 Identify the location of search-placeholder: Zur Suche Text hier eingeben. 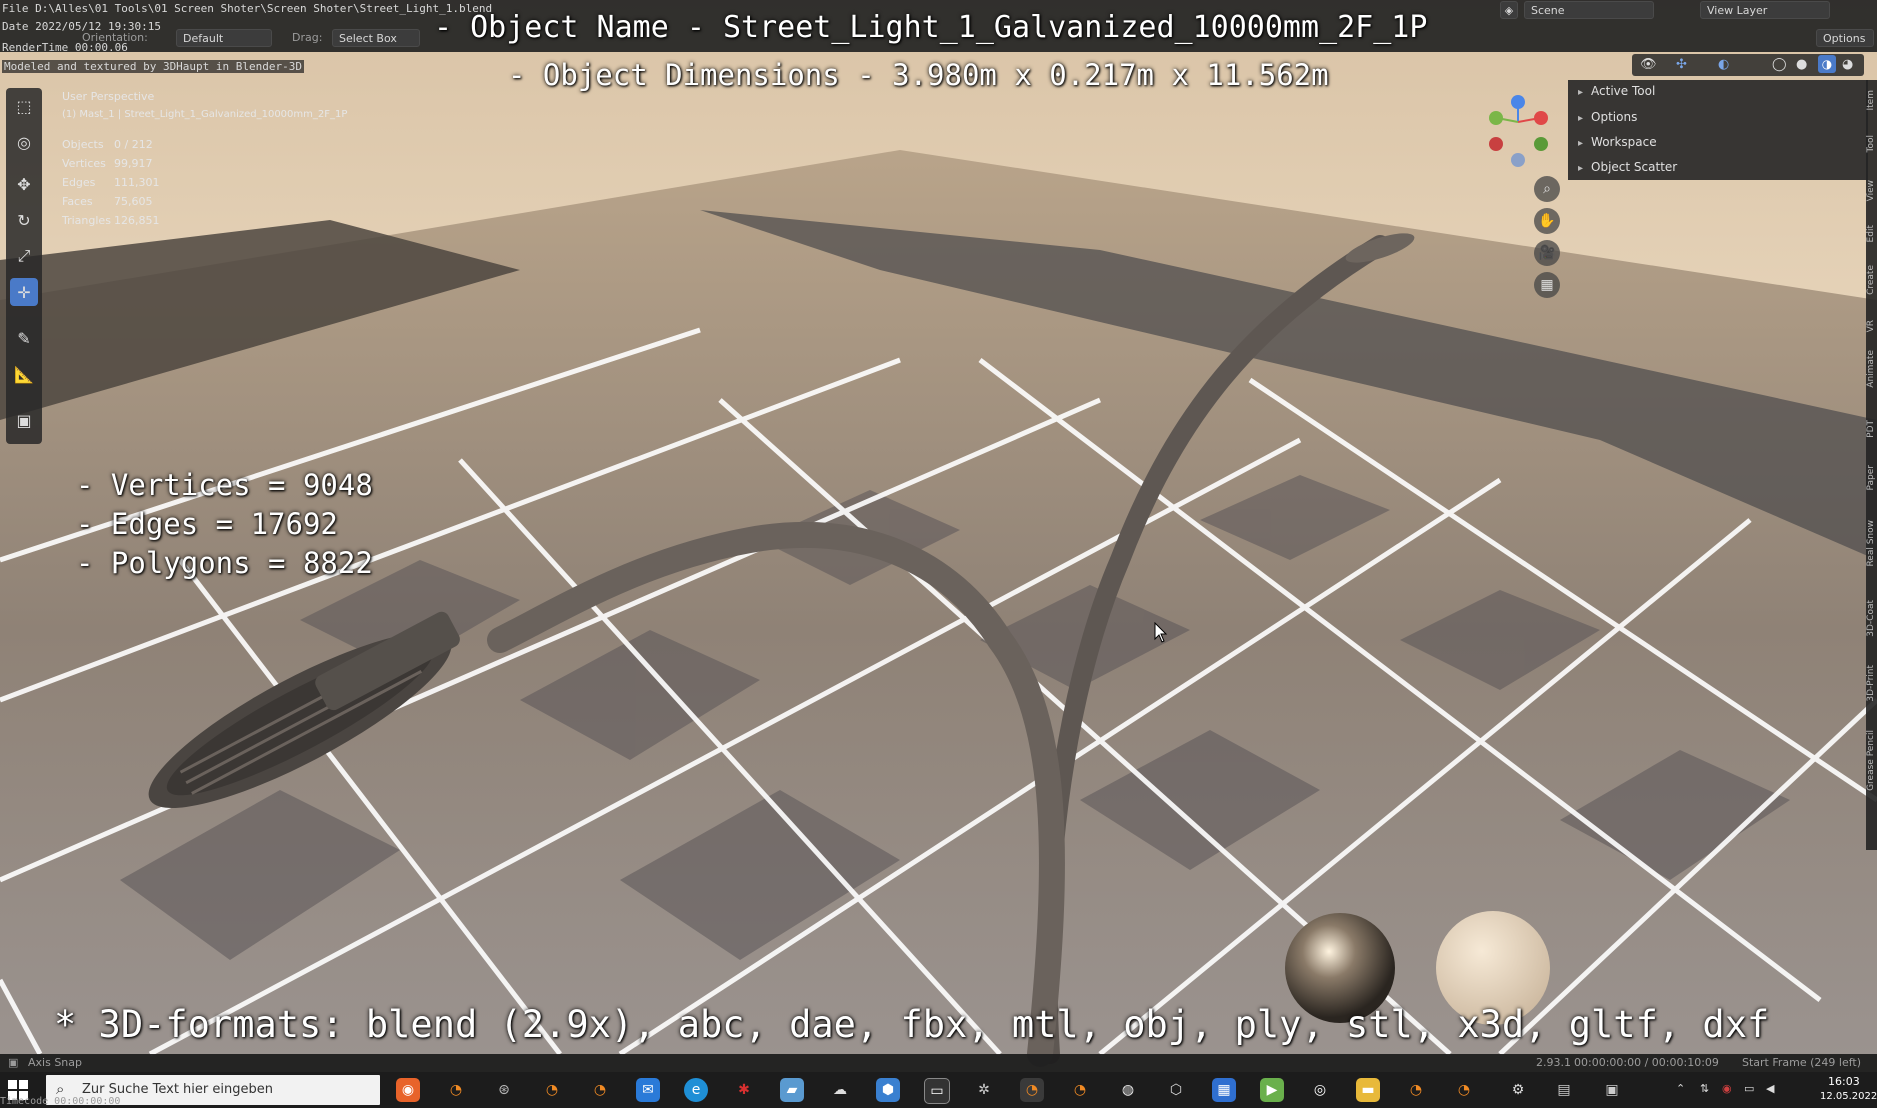
(177, 1089).